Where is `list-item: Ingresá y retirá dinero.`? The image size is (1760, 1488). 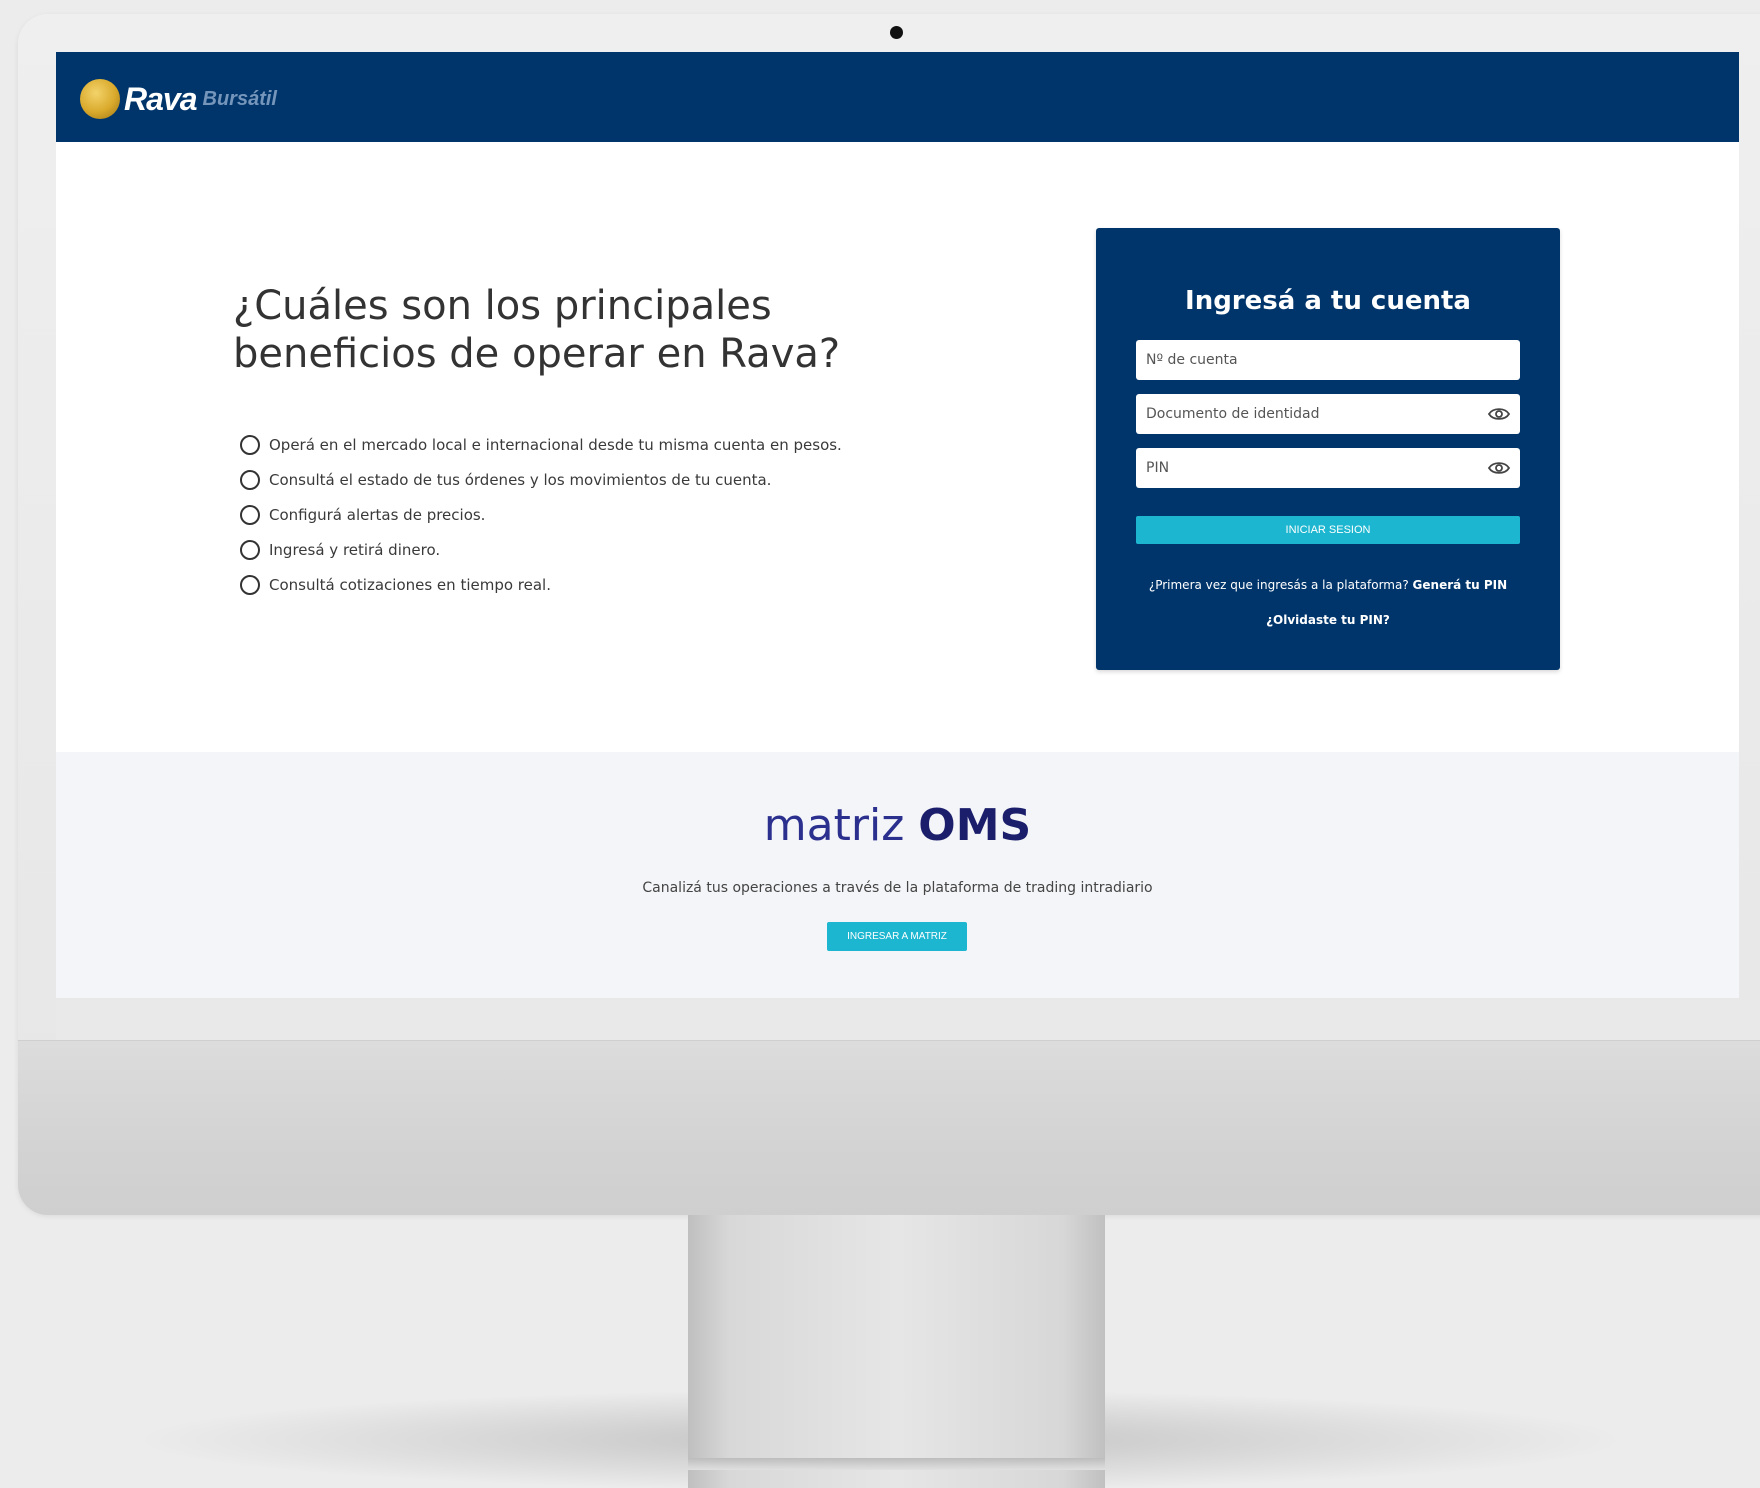 list-item: Ingresá y retirá dinero. is located at coordinates (541, 549).